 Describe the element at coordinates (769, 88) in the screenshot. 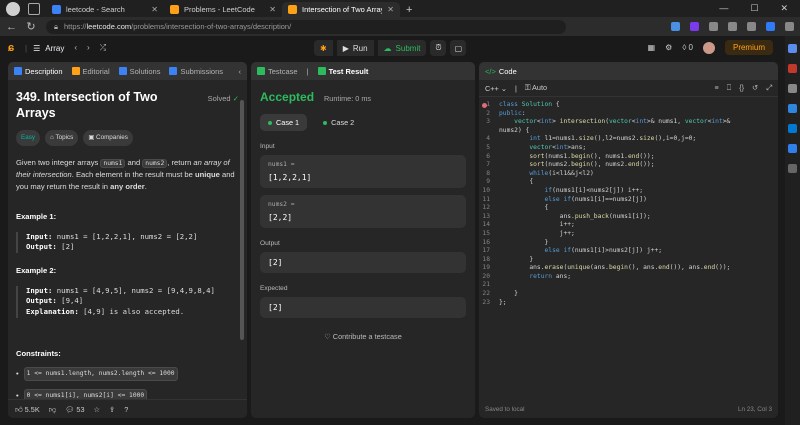

I see `fullscreen-icon: ⤢` at that location.